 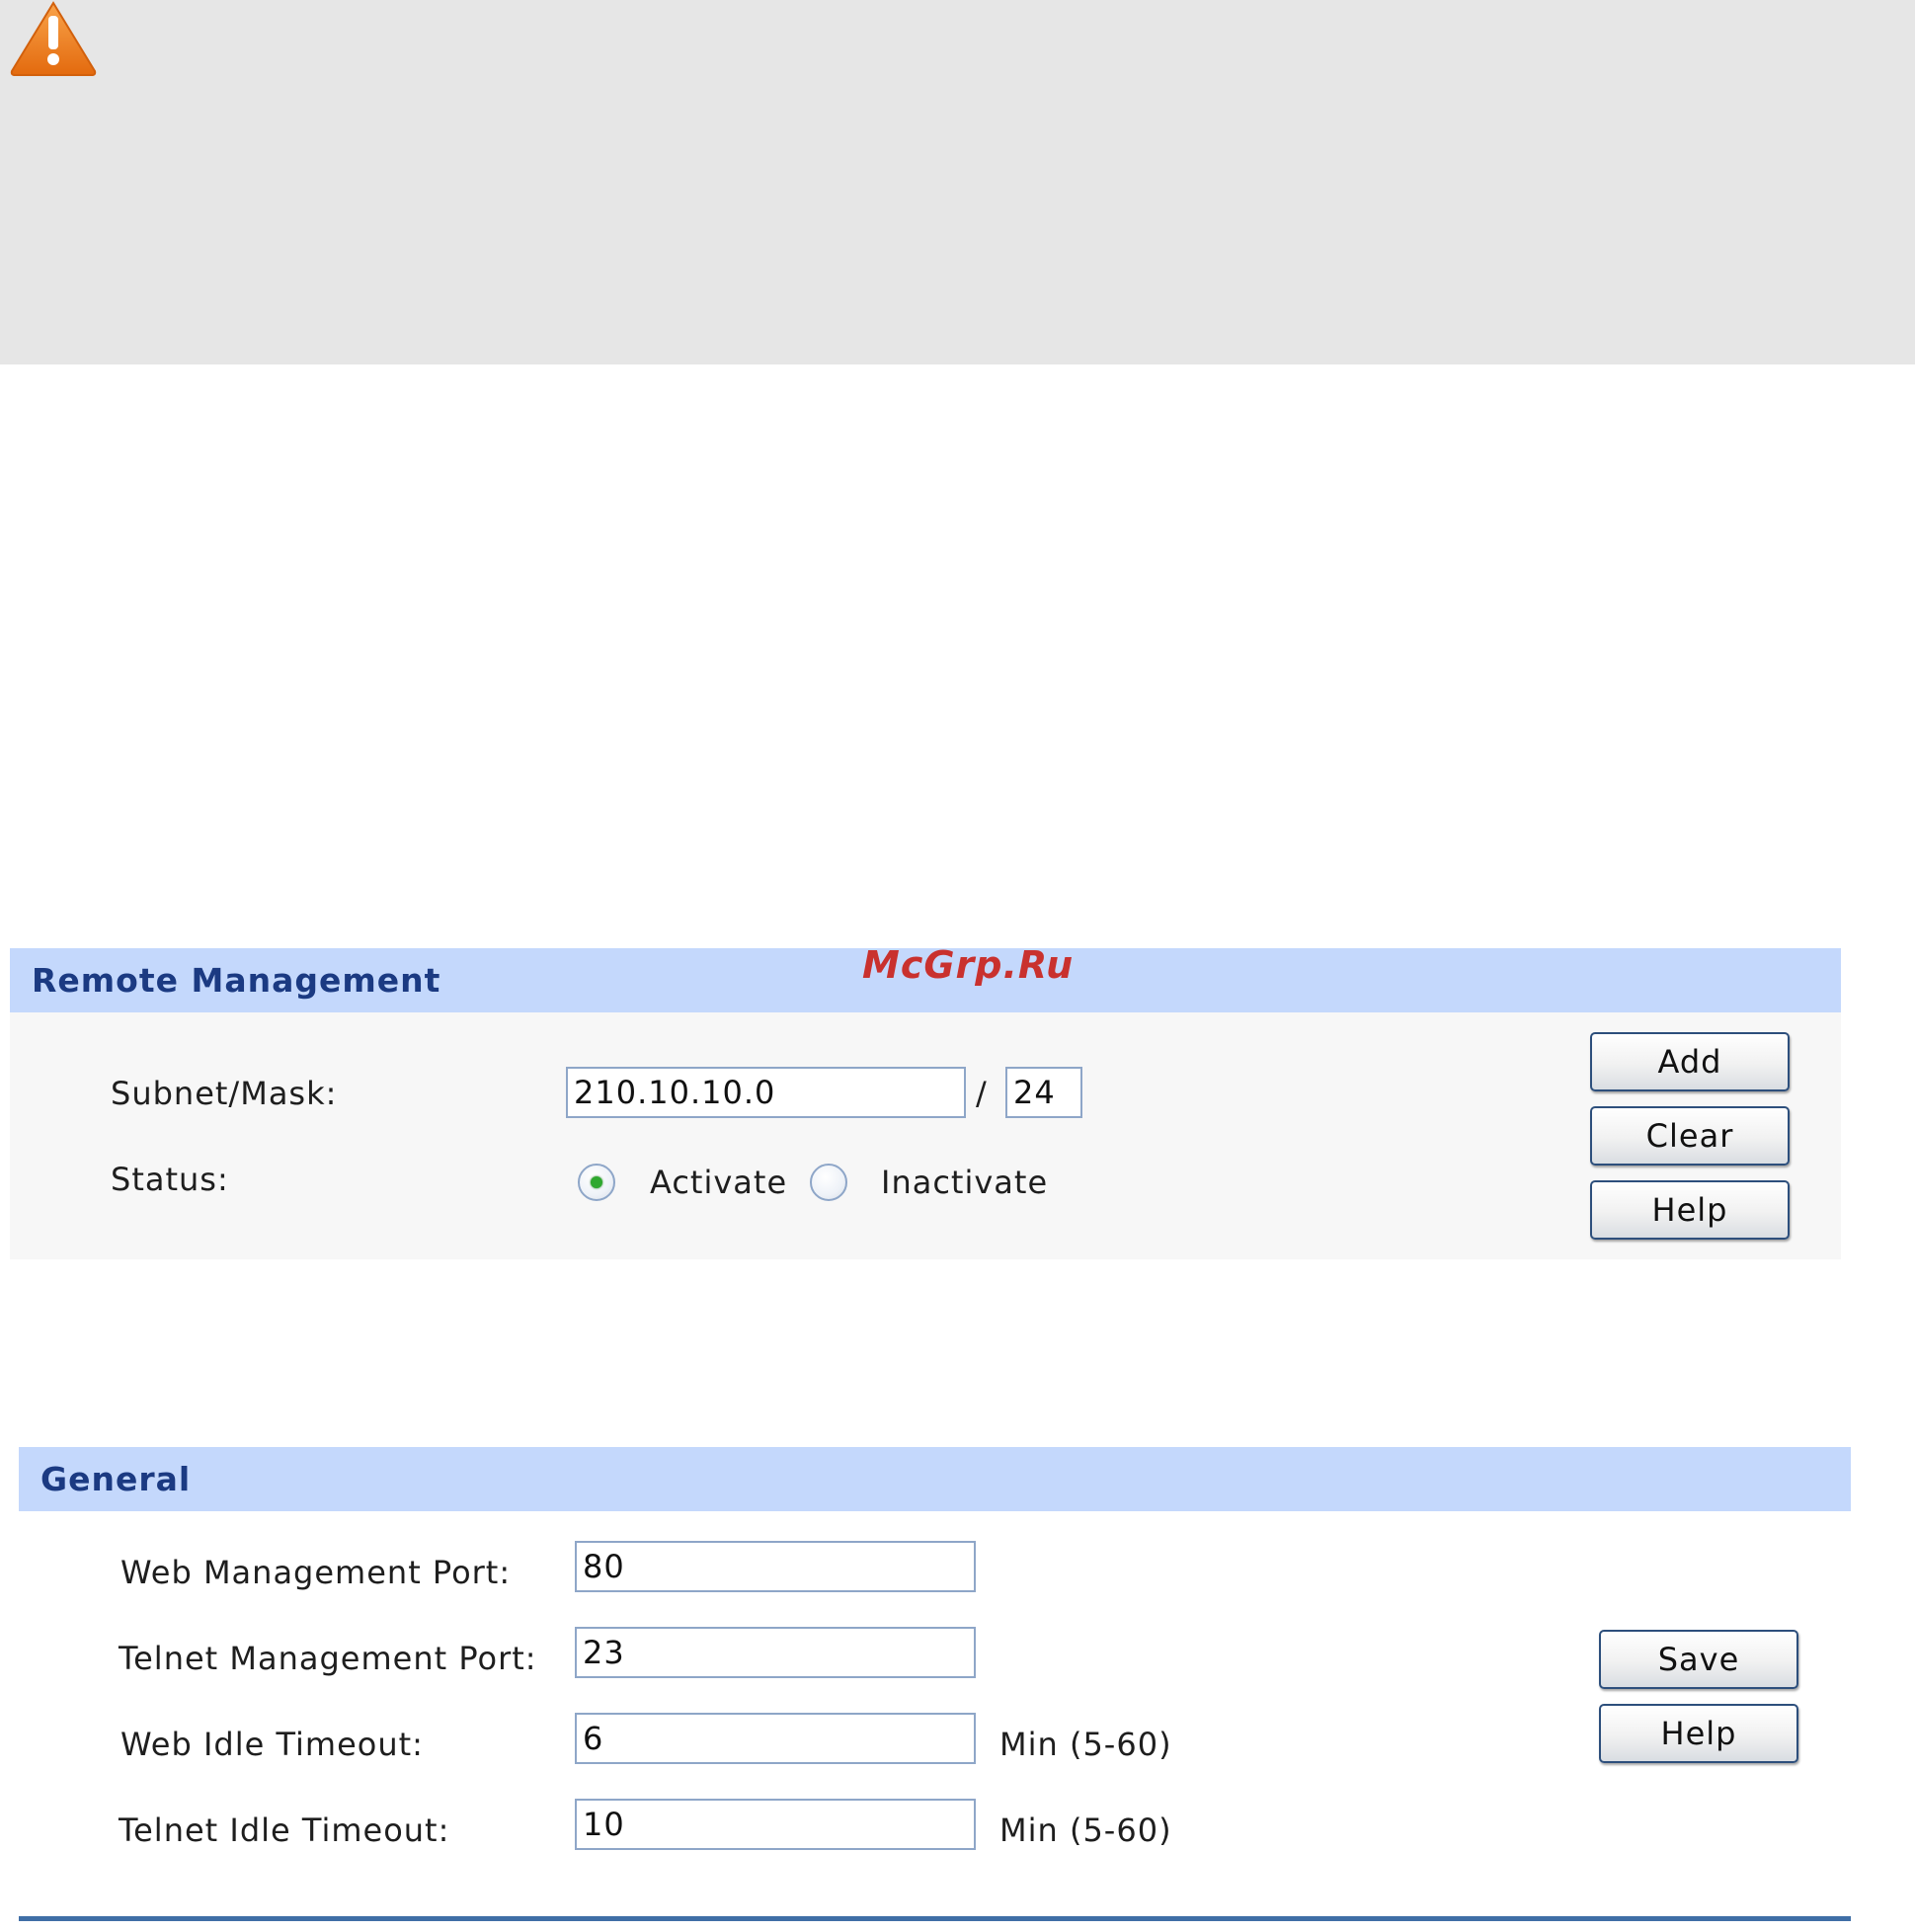 I want to click on clear-button: Clear, so click(x=1690, y=1136).